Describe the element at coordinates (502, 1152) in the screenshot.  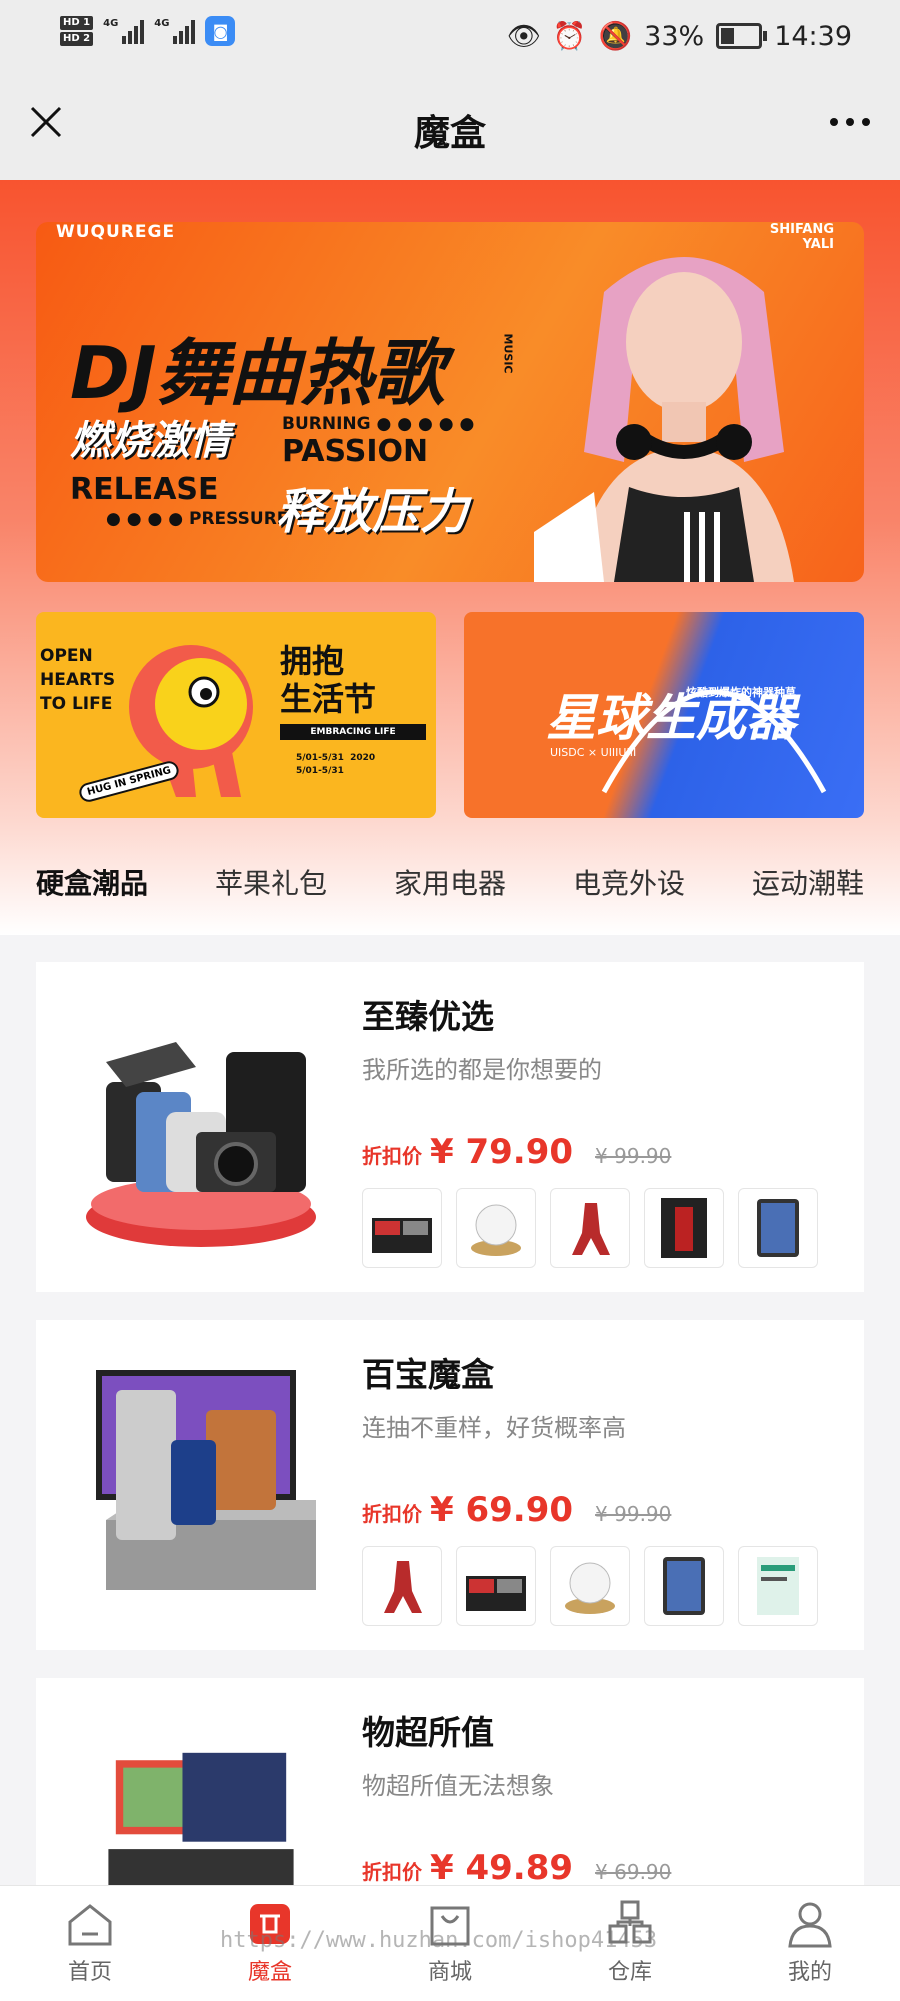
I see `discount-price: ¥ 79.90` at that location.